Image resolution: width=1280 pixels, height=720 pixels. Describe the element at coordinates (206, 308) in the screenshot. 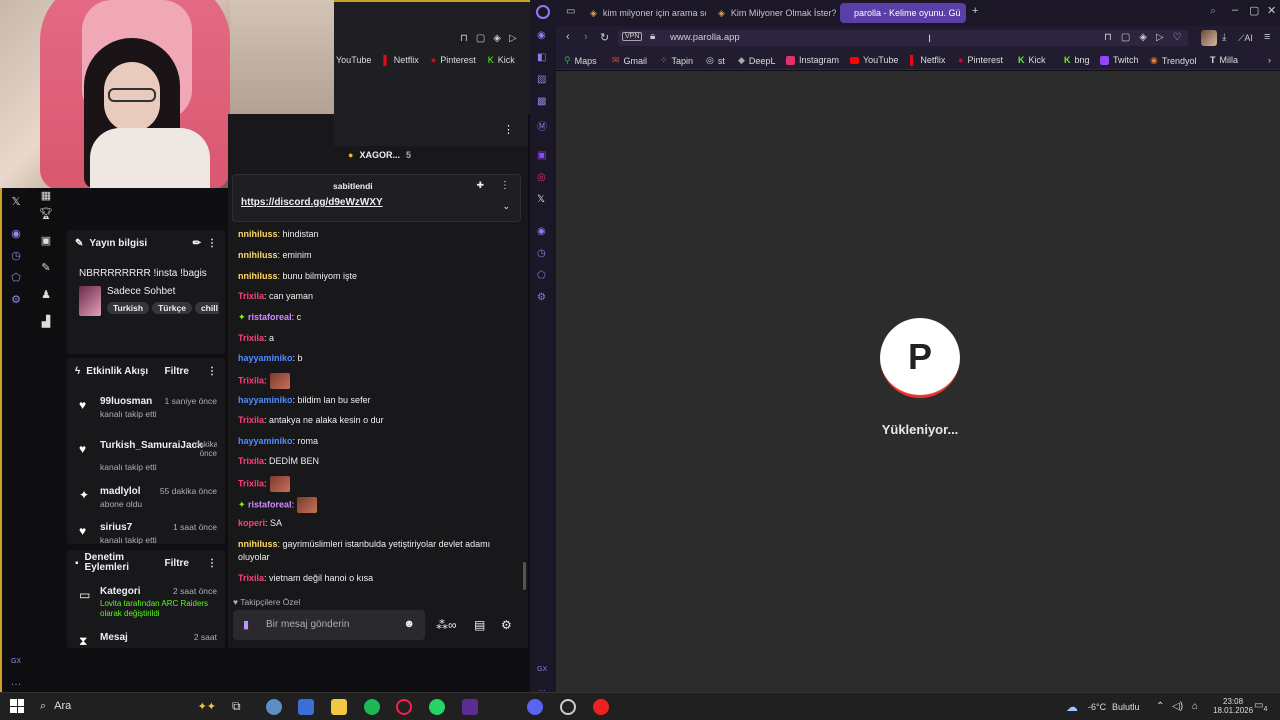

I see `tag: chill` at that location.